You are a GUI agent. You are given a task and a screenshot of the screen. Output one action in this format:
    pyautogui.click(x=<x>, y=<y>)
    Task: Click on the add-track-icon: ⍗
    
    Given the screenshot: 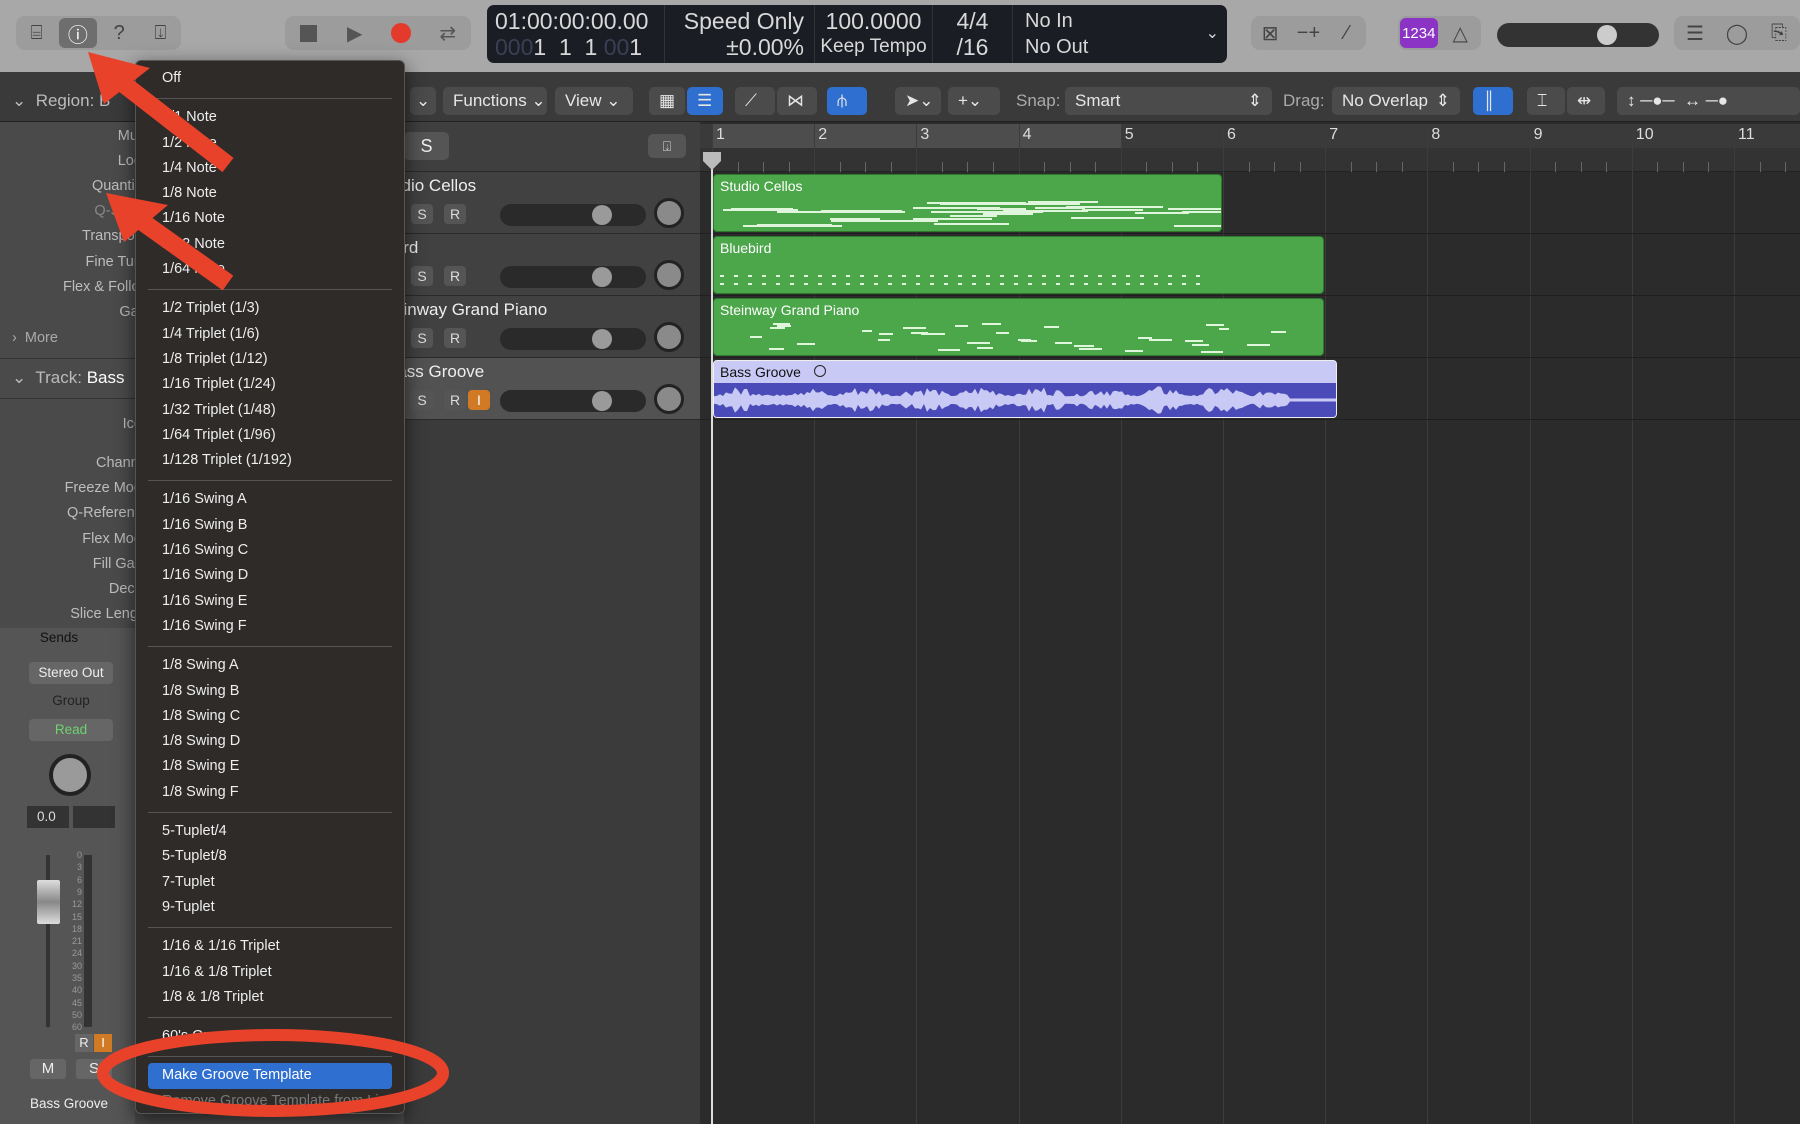 What is the action you would take?
    pyautogui.click(x=667, y=146)
    